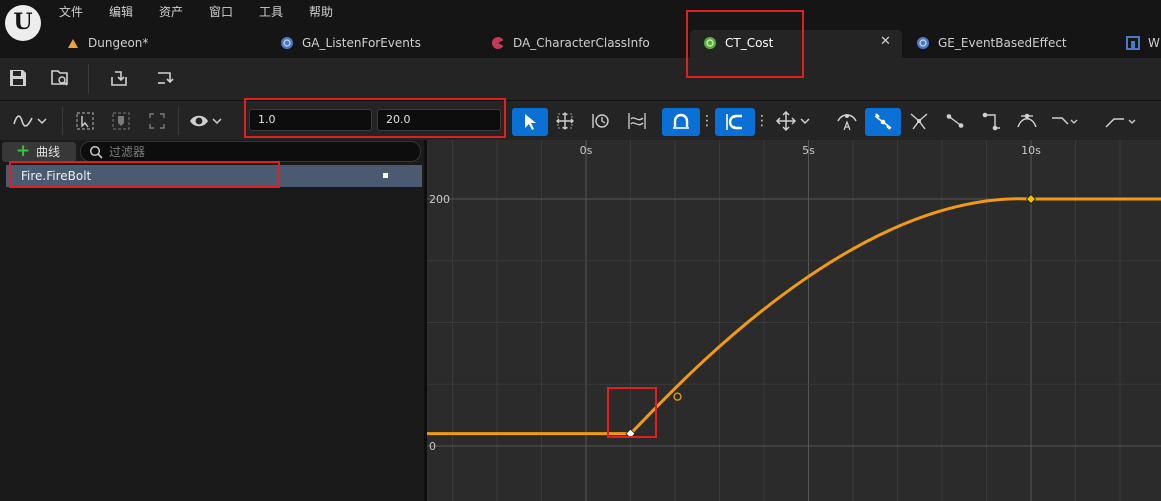 Image resolution: width=1161 pixels, height=501 pixels. Describe the element at coordinates (271, 12) in the screenshot. I see `menu-tools: 工具` at that location.